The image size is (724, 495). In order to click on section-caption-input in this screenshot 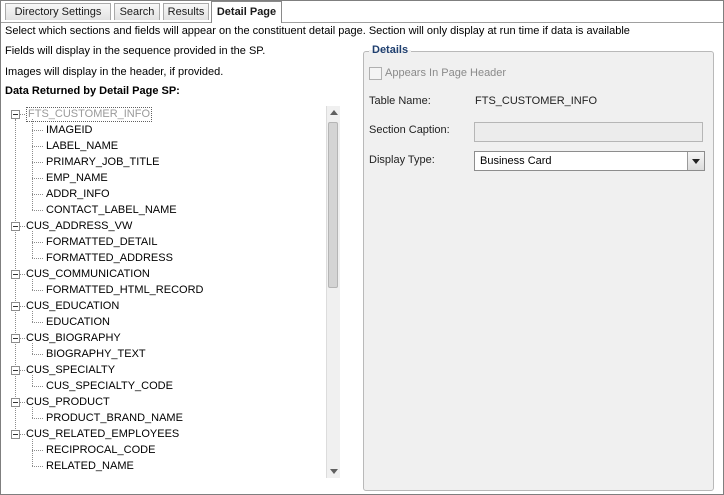, I will do `click(588, 132)`.